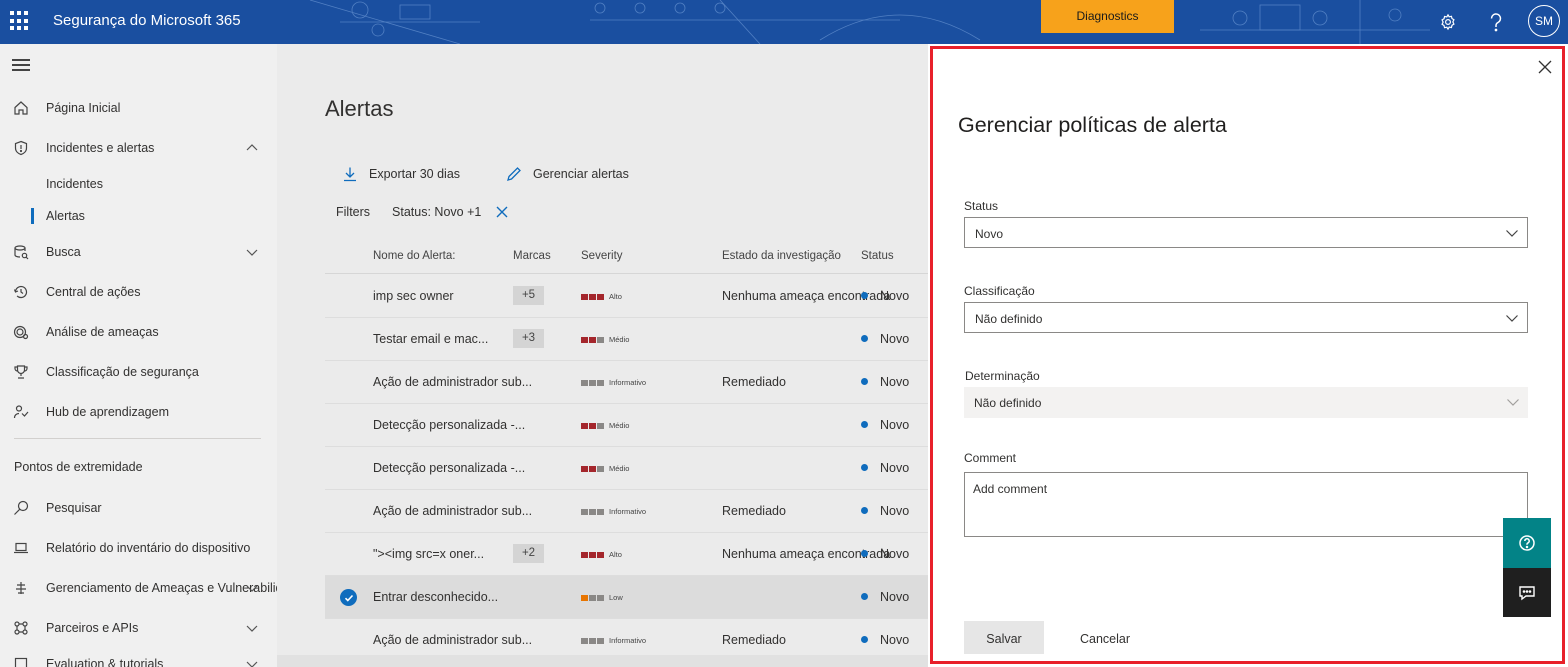 This screenshot has height=667, width=1568. Describe the element at coordinates (21, 588) in the screenshot. I see `tvm-icon` at that location.